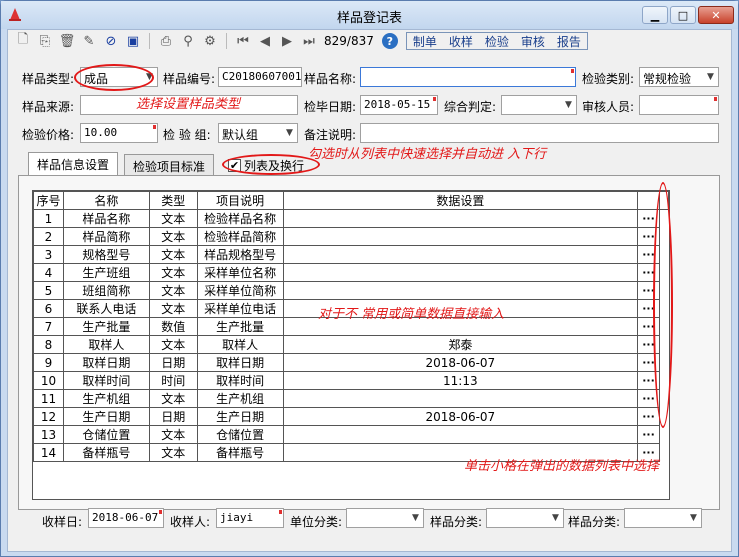  I want to click on cell-desc: 采样单位简称, so click(240, 290).